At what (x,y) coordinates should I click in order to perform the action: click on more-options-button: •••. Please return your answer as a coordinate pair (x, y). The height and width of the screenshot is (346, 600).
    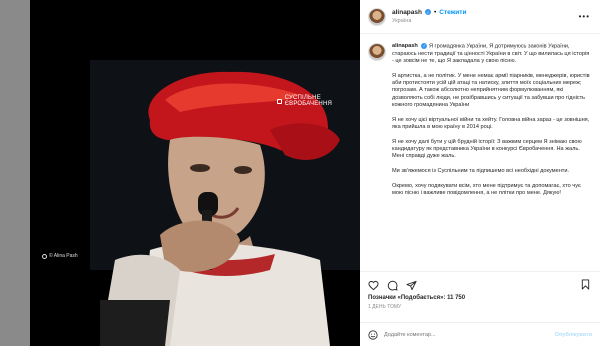
    Looking at the image, I should click on (584, 16).